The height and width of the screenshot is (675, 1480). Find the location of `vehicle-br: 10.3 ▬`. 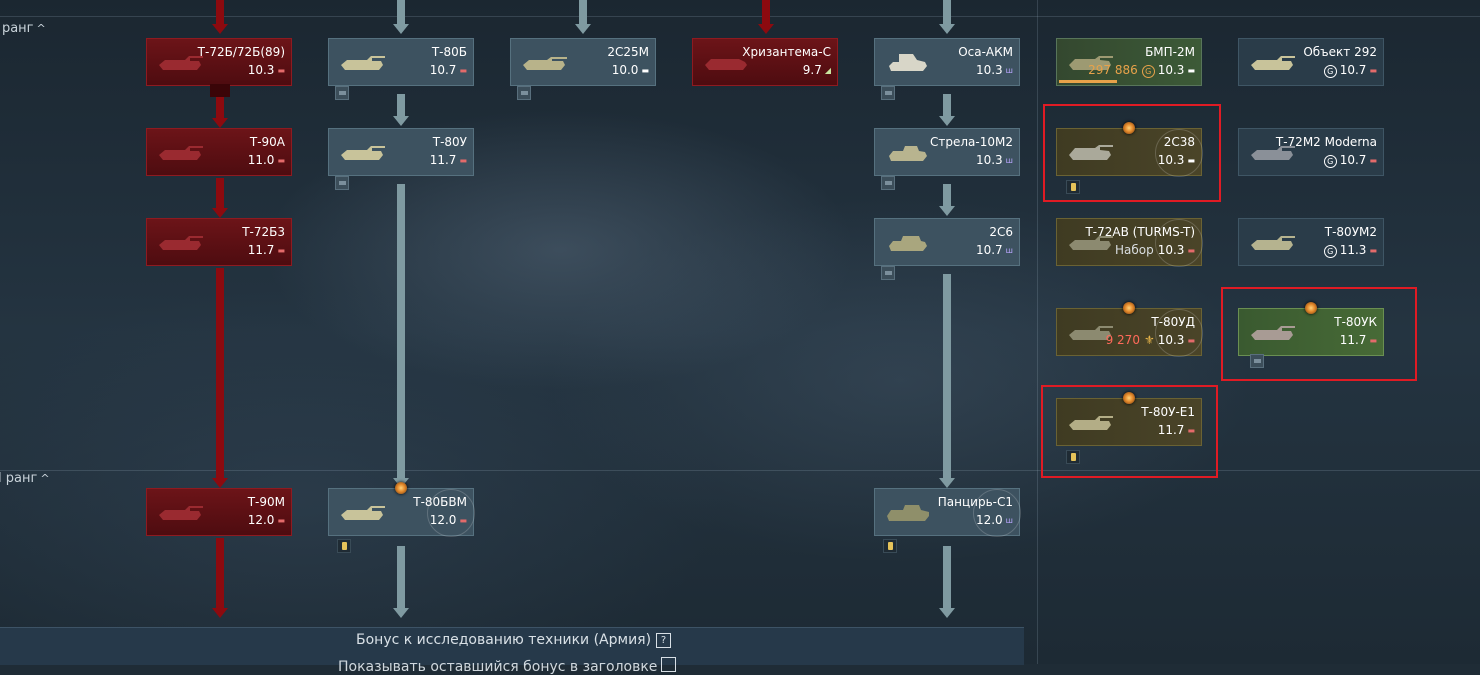

vehicle-br: 10.3 ▬ is located at coordinates (266, 70).